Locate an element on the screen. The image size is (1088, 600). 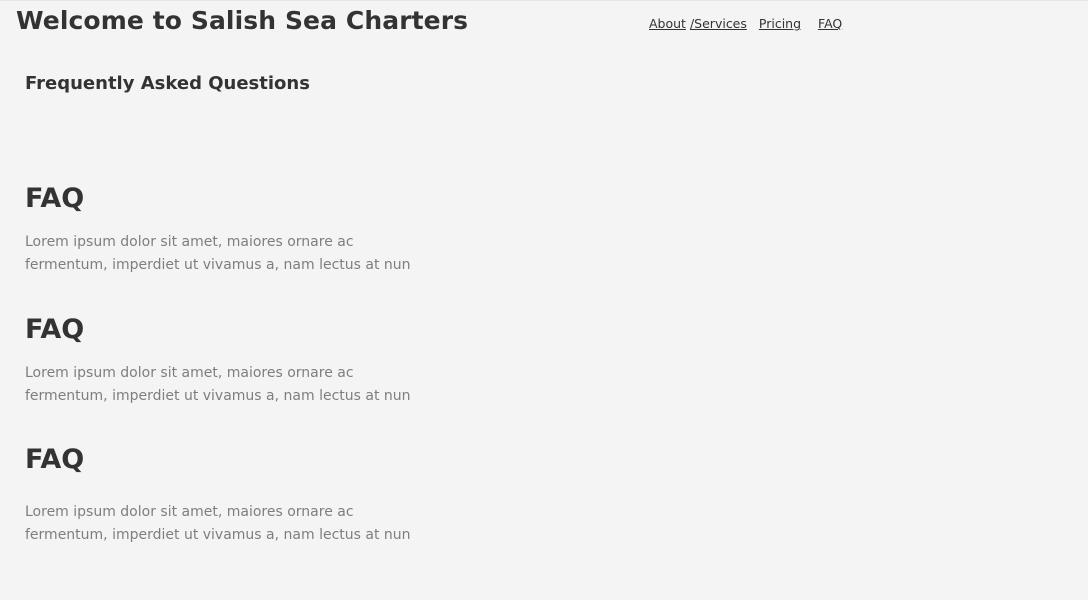
nav-link-faq: FAQ is located at coordinates (830, 23).